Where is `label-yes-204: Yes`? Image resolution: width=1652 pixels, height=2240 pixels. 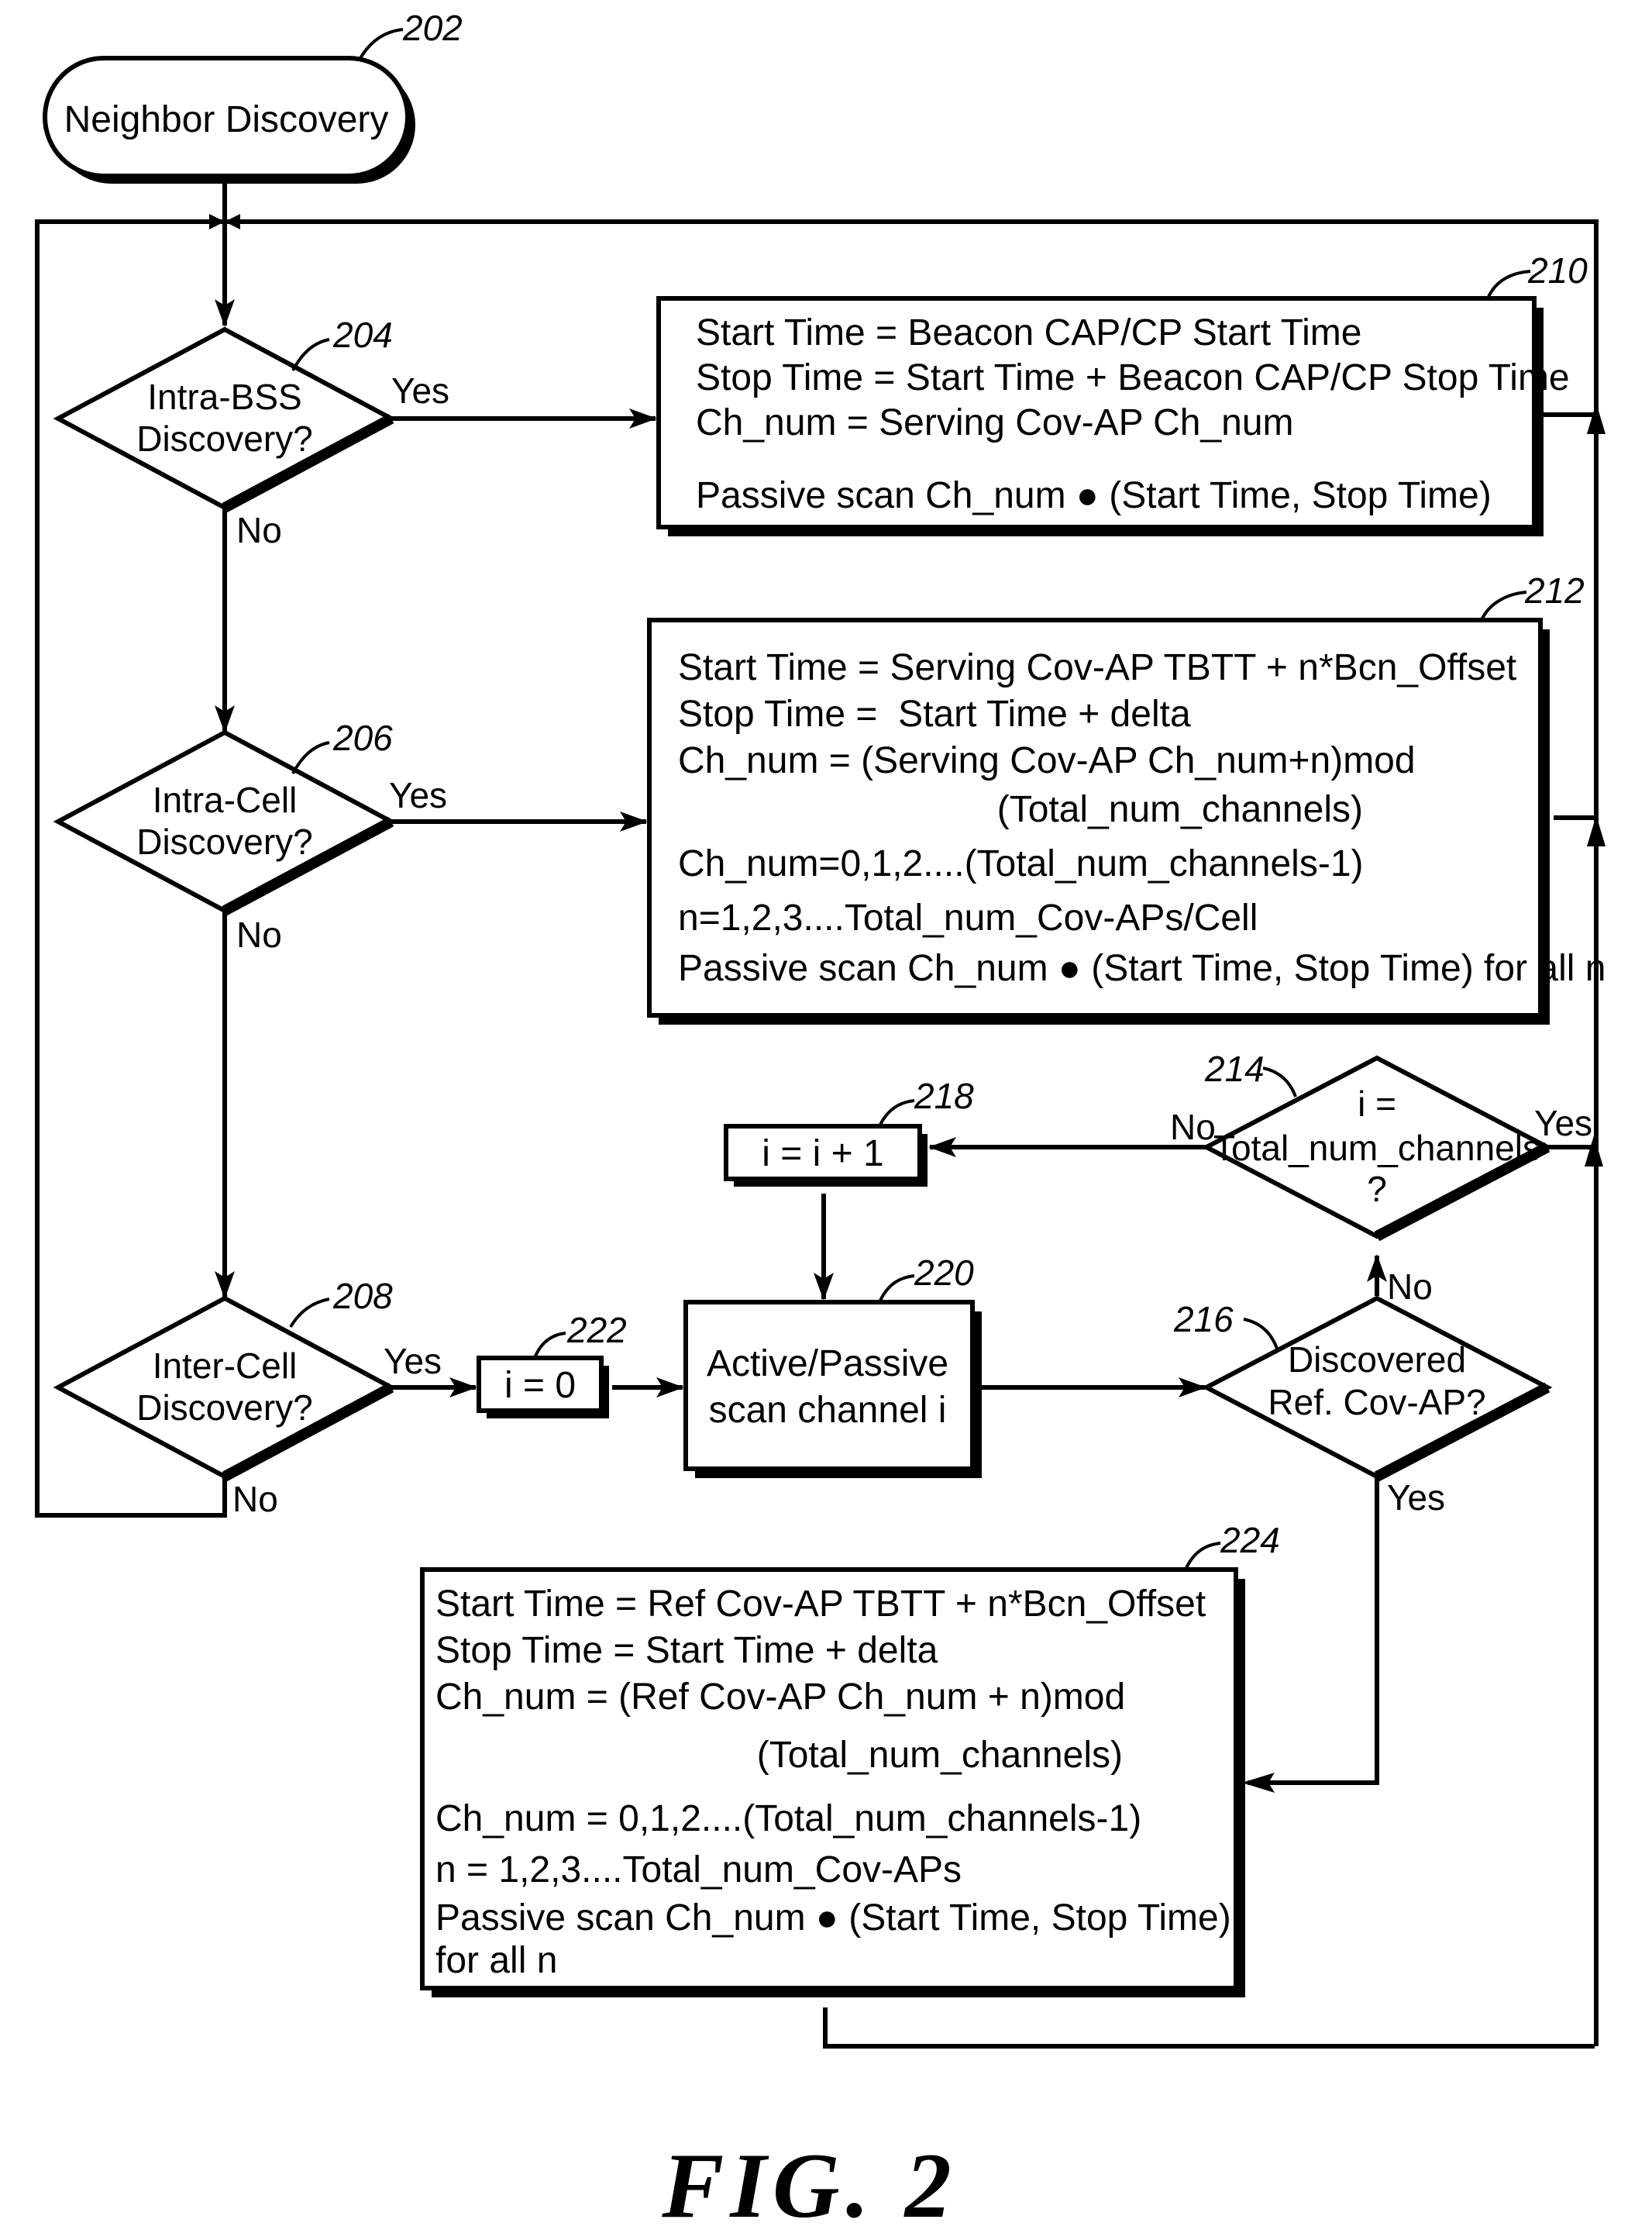
label-yes-204: Yes is located at coordinates (420, 390).